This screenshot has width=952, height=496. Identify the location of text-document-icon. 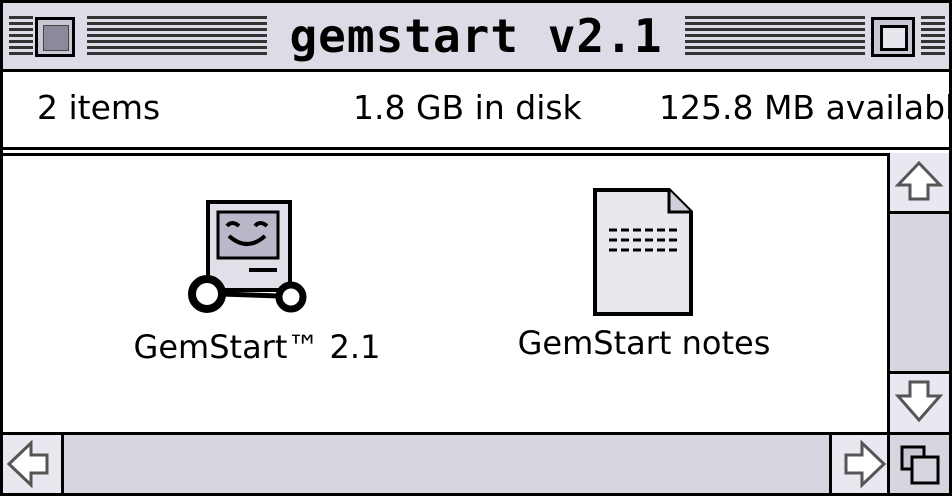
(643, 252).